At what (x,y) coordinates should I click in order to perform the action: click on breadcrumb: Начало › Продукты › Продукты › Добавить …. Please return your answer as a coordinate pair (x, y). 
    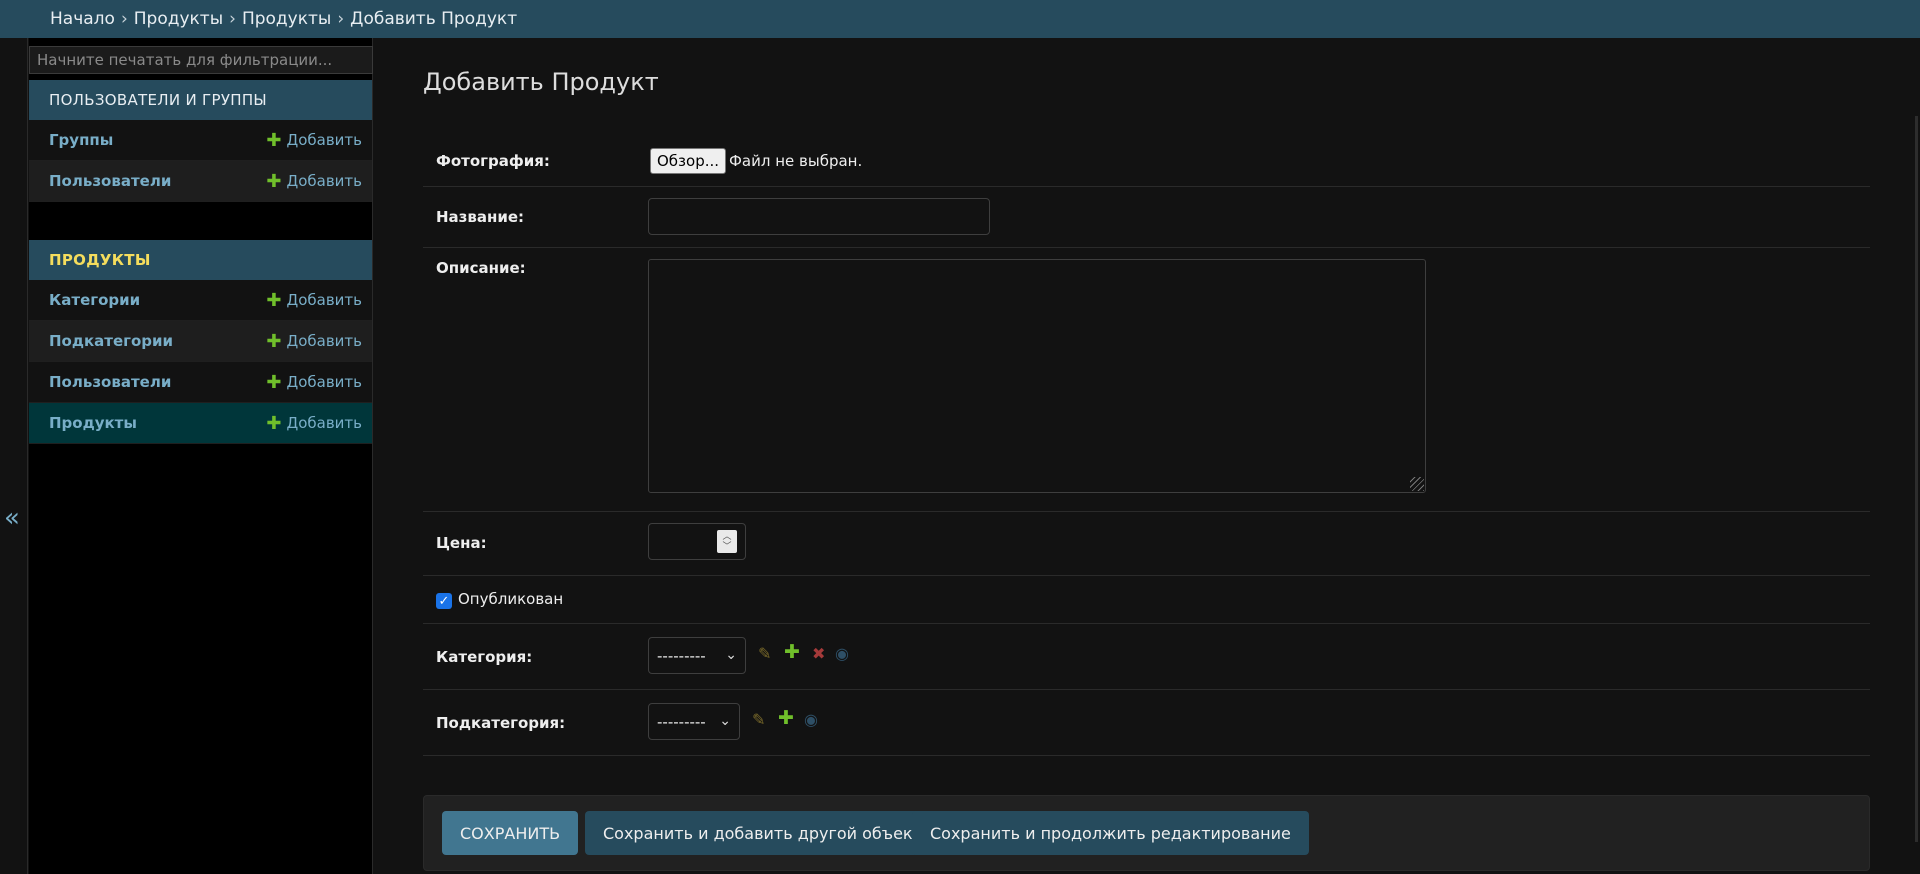
    Looking at the image, I should click on (960, 19).